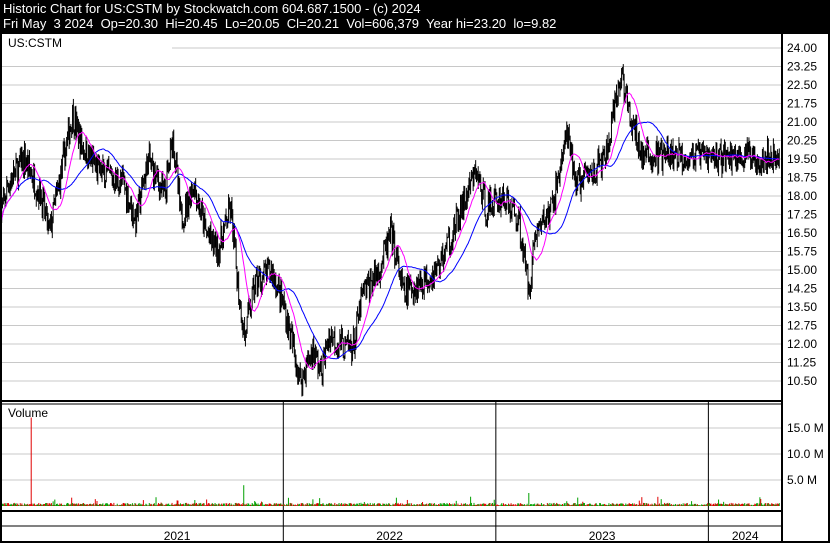  What do you see at coordinates (802, 67) in the screenshot?
I see `price-tick-label: 23.25` at bounding box center [802, 67].